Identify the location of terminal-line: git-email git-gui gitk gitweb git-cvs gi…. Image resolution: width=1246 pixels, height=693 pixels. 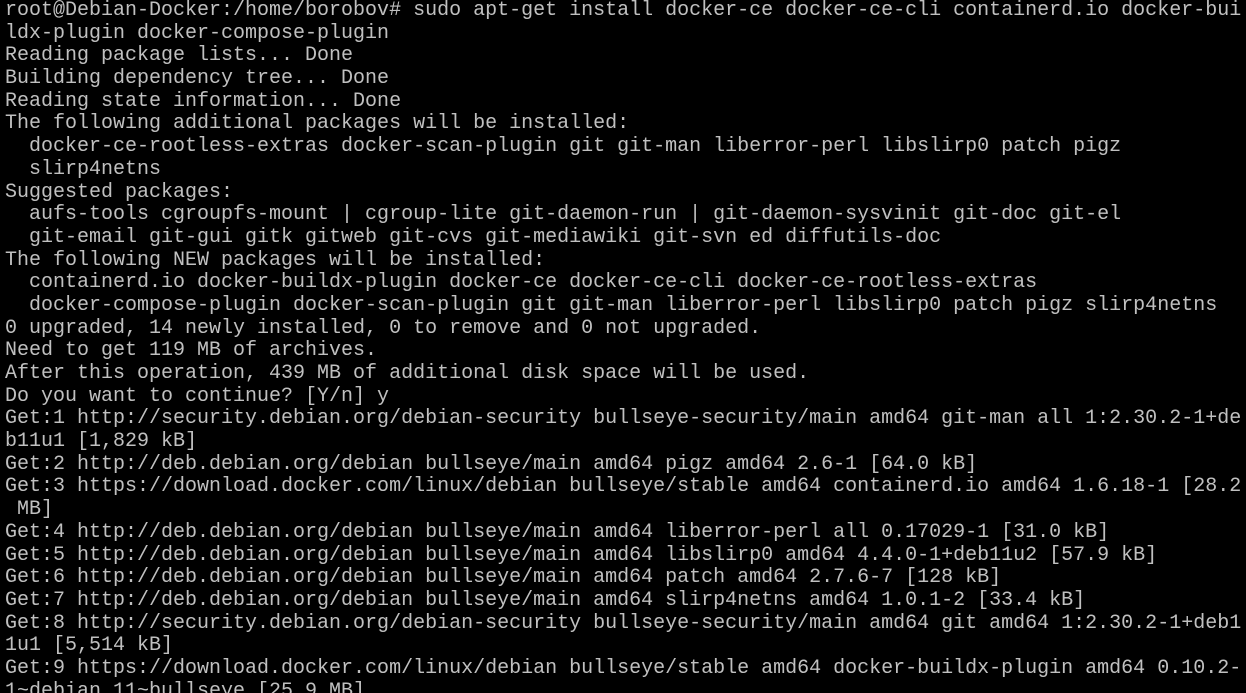
(473, 237).